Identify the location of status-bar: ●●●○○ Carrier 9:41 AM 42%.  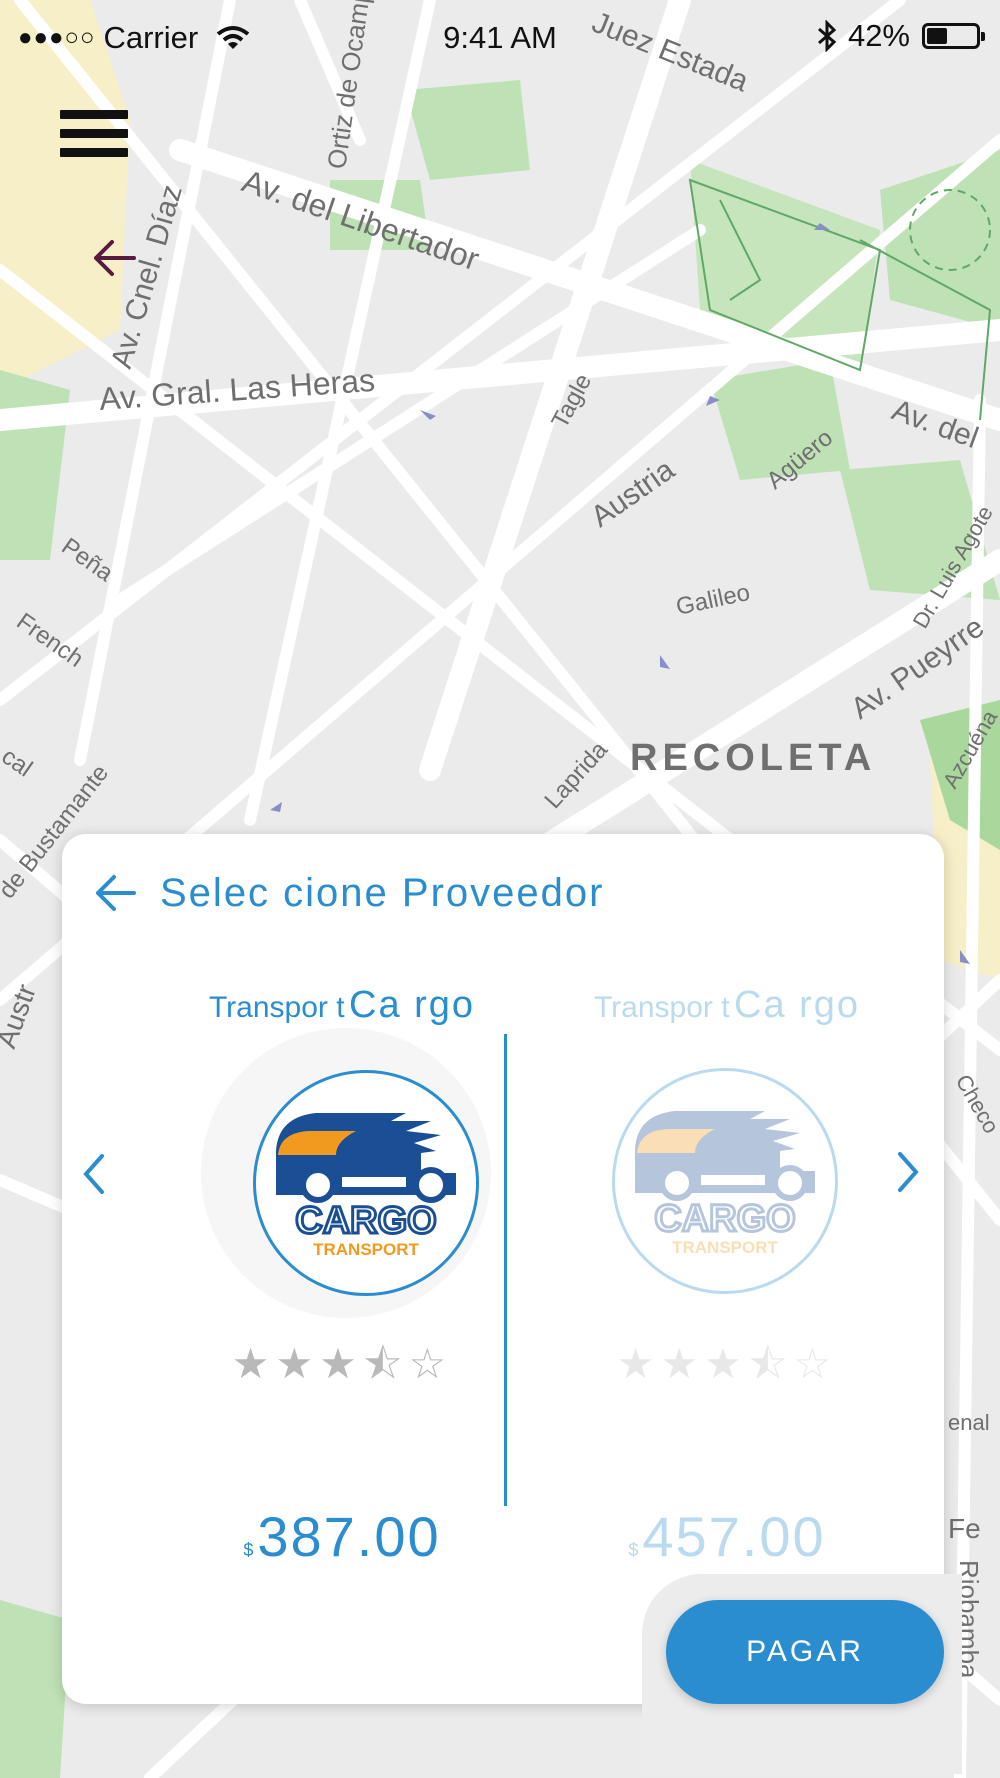
(500, 38).